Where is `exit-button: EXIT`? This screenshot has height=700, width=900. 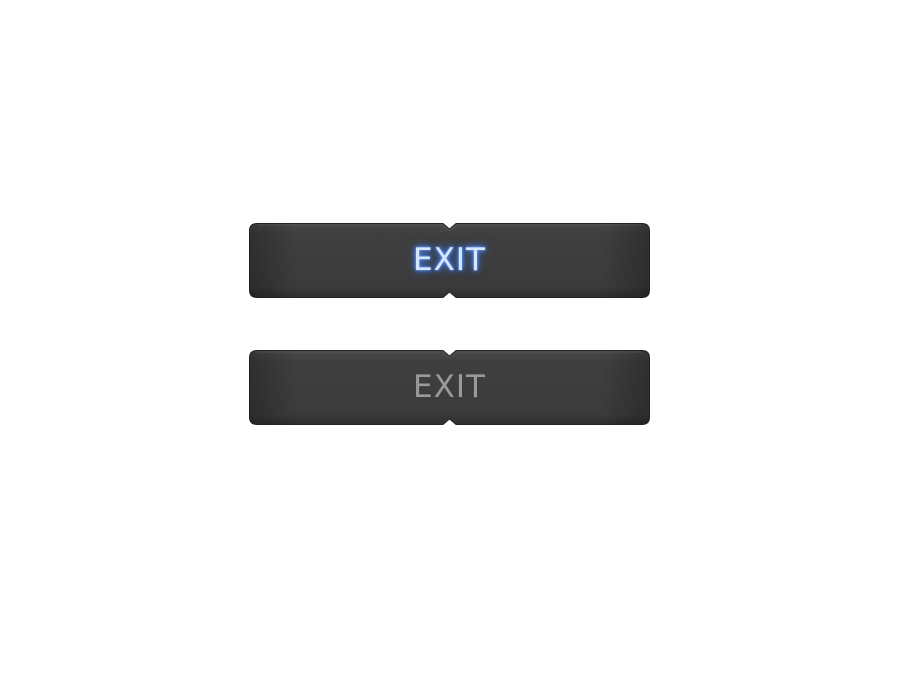
exit-button: EXIT is located at coordinates (449, 387).